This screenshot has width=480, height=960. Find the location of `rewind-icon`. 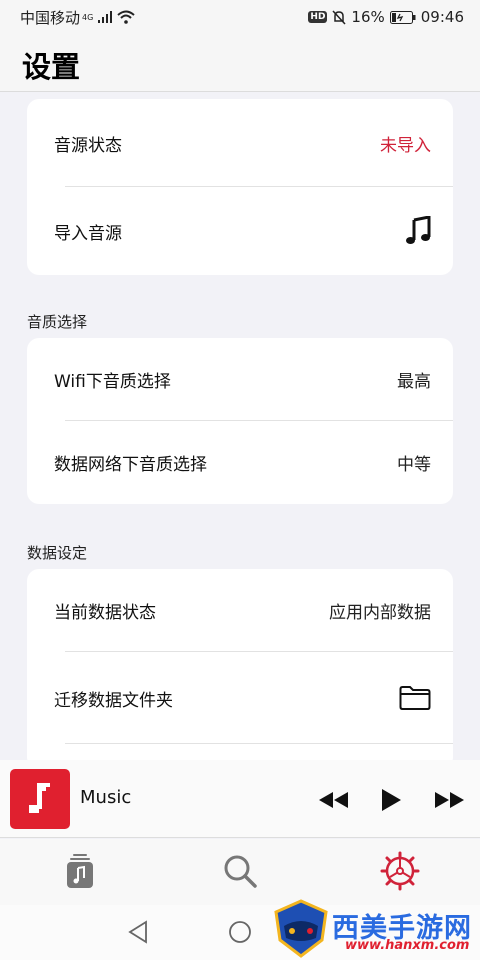

rewind-icon is located at coordinates (333, 800).